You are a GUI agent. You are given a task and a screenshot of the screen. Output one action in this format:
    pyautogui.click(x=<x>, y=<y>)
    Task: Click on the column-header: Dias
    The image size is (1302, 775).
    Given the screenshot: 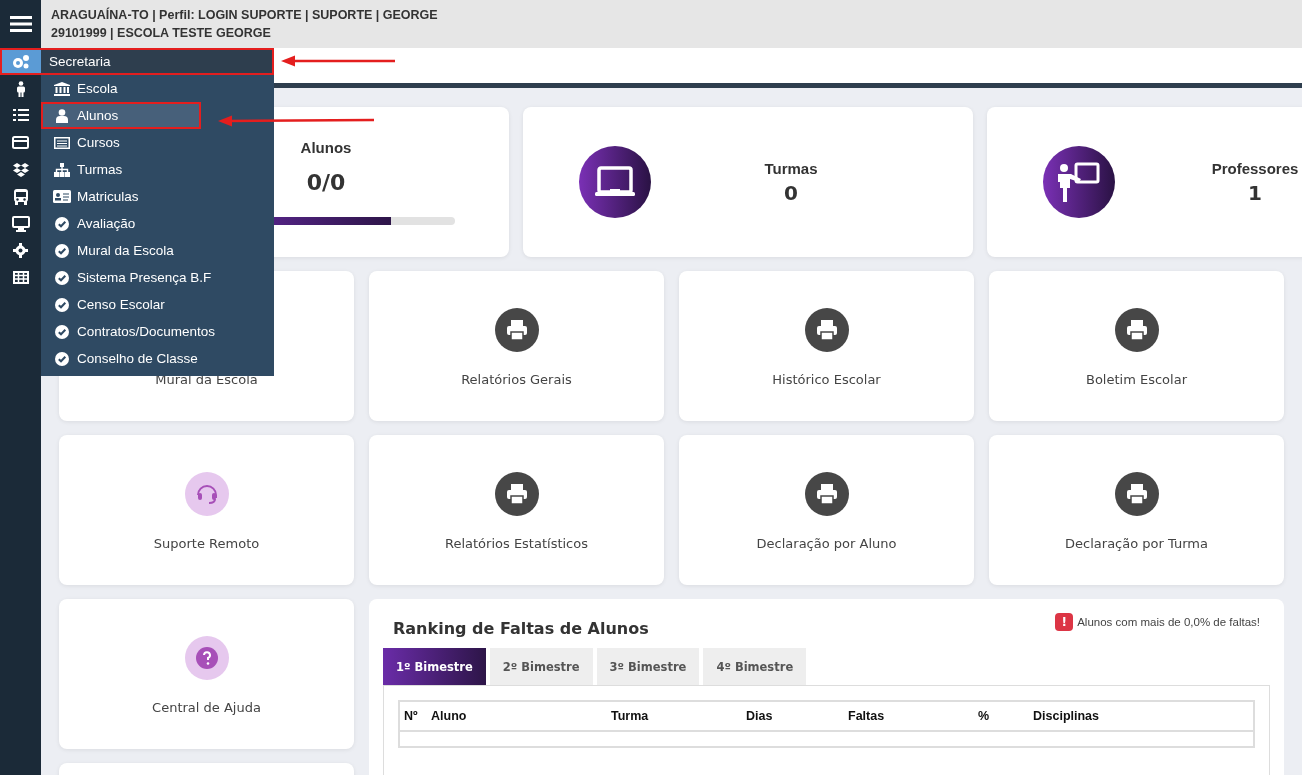 What is the action you would take?
    pyautogui.click(x=760, y=716)
    